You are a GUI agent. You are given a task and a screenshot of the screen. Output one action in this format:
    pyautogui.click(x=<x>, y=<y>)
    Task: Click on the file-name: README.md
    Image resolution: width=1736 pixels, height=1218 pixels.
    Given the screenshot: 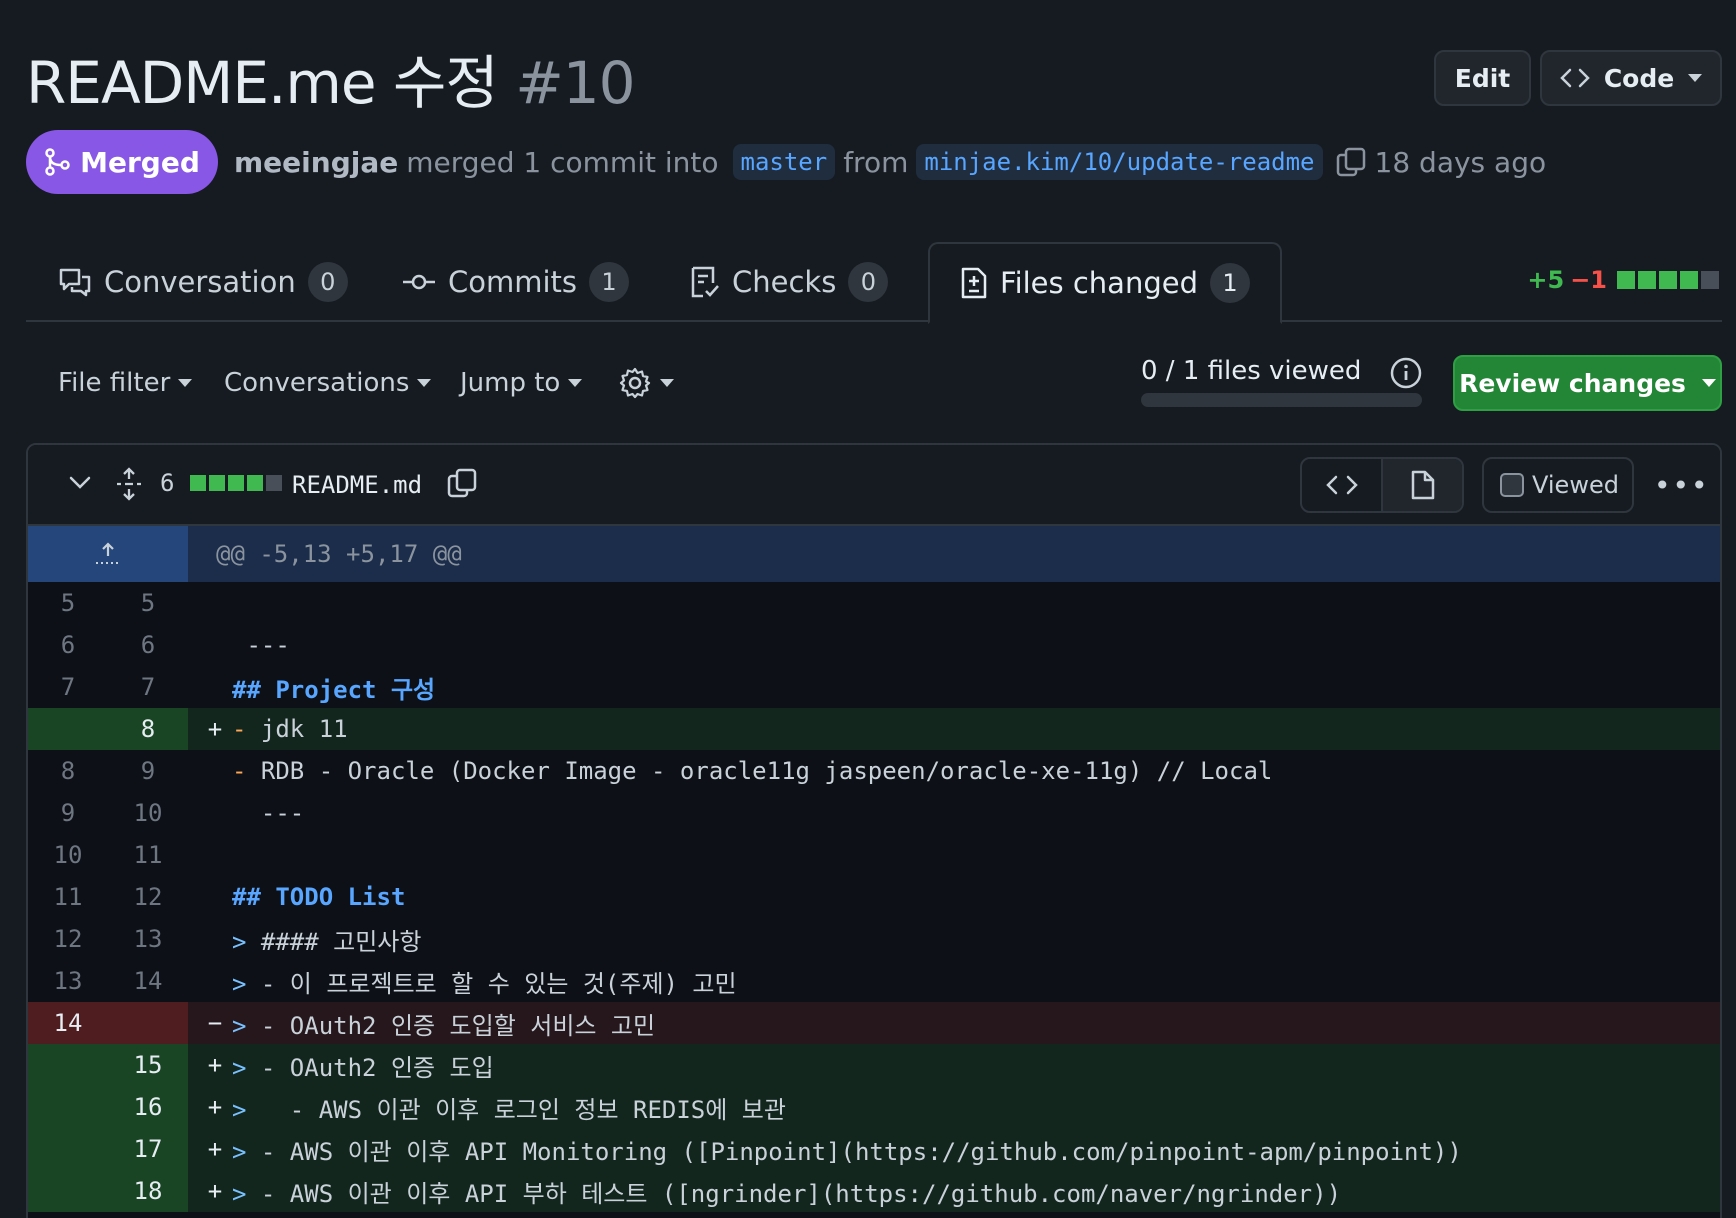 What is the action you would take?
    pyautogui.click(x=357, y=485)
    